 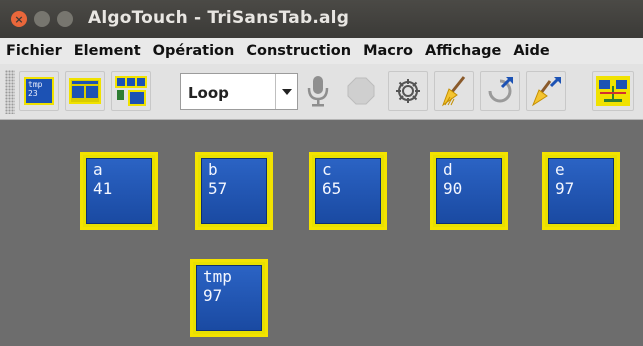 I want to click on stop-button, so click(x=361, y=91).